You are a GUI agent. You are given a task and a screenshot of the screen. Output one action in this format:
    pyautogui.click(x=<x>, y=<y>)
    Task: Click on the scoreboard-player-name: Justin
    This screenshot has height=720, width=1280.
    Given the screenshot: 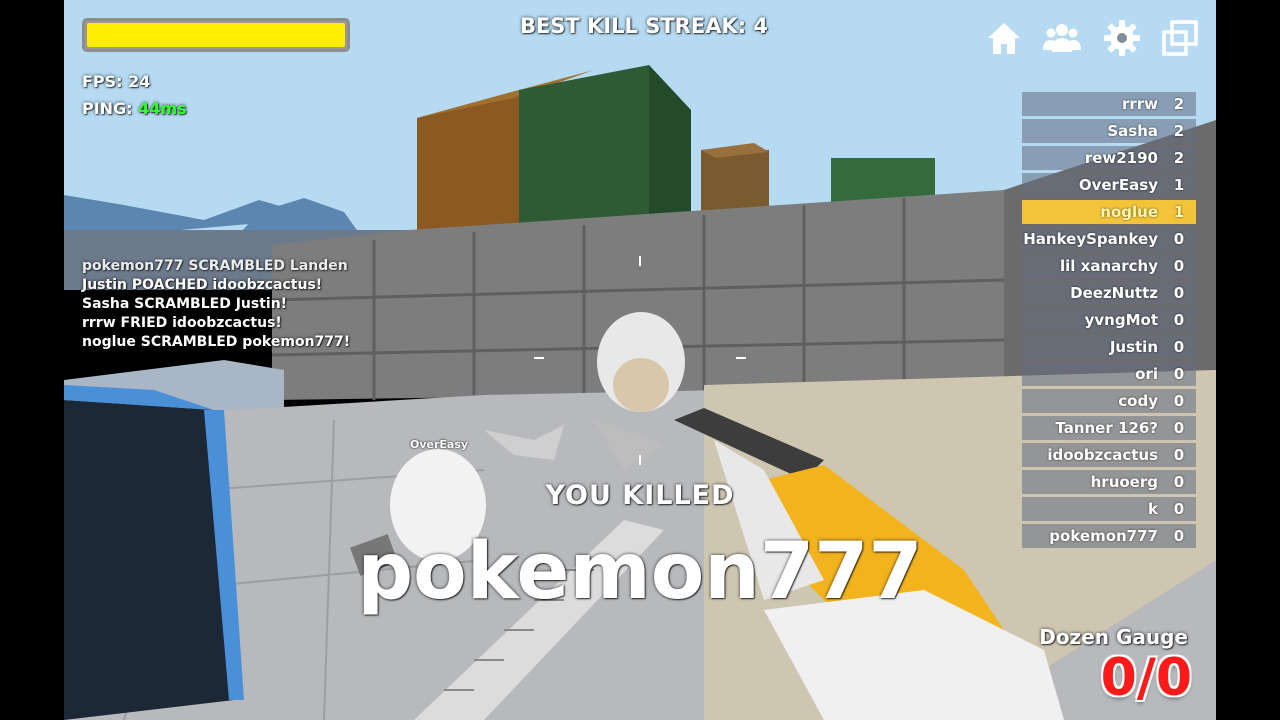 What is the action you would take?
    pyautogui.click(x=1133, y=347)
    